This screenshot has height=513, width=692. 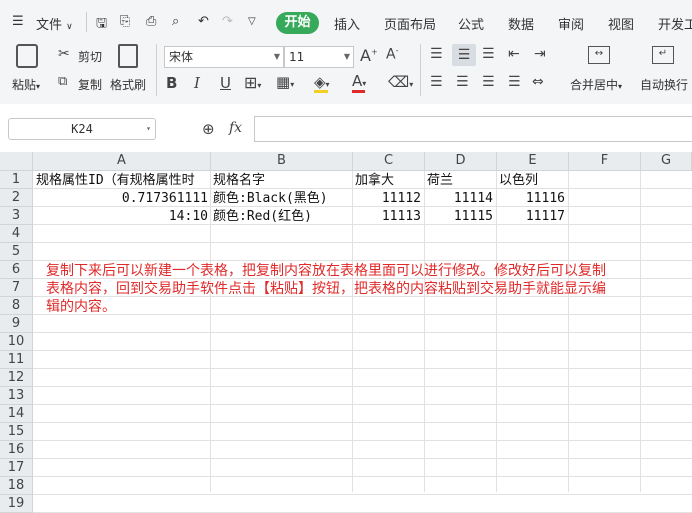 I want to click on cut-button: 剪切, so click(x=90, y=56).